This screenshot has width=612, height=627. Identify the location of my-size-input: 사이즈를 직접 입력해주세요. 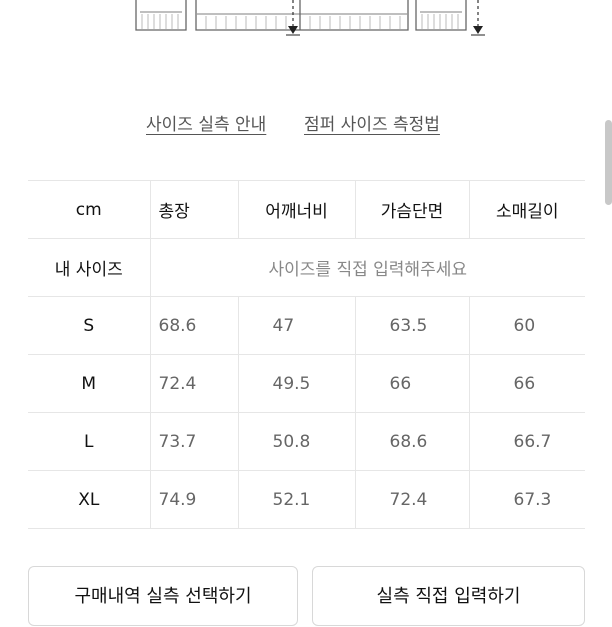
(367, 267).